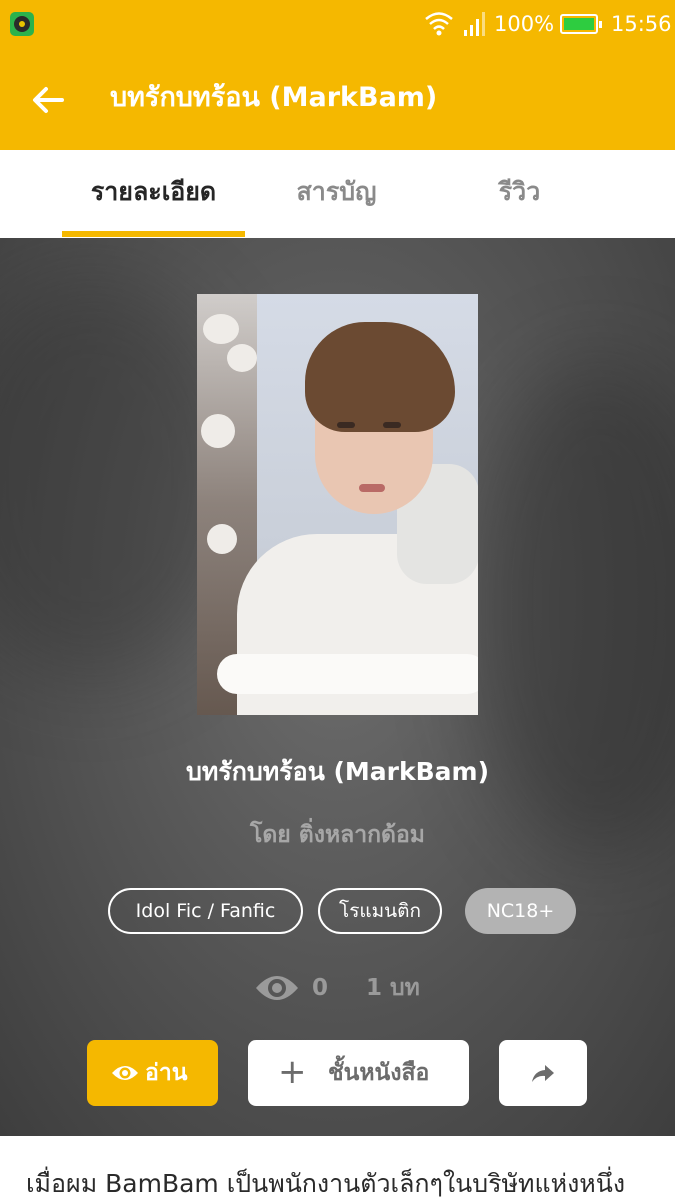 The image size is (675, 1200). I want to click on plus-icon: +, so click(292, 1072).